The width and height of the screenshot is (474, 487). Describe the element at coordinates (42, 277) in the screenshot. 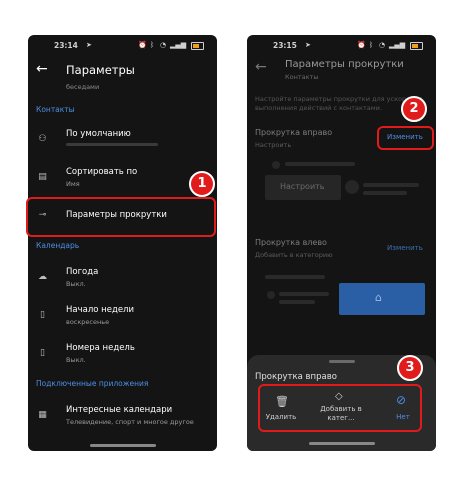

I see `cloud-icon: ☁` at that location.